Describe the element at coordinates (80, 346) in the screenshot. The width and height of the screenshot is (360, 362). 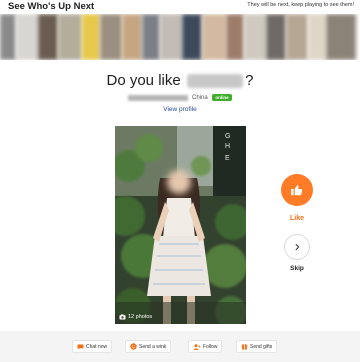
I see `chat-bubble-icon` at that location.